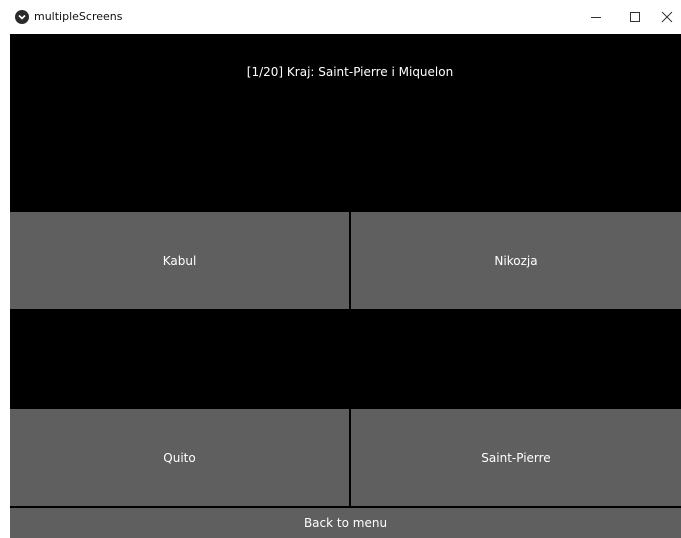 The image size is (681, 538). I want to click on answer-label: Quito, so click(179, 457).